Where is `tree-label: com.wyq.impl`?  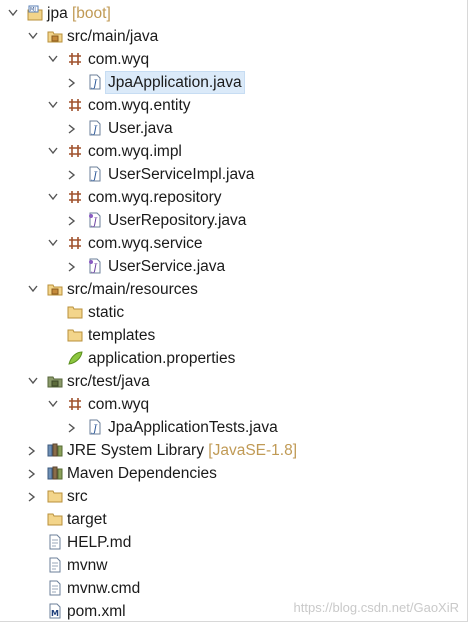 tree-label: com.wyq.impl is located at coordinates (135, 151).